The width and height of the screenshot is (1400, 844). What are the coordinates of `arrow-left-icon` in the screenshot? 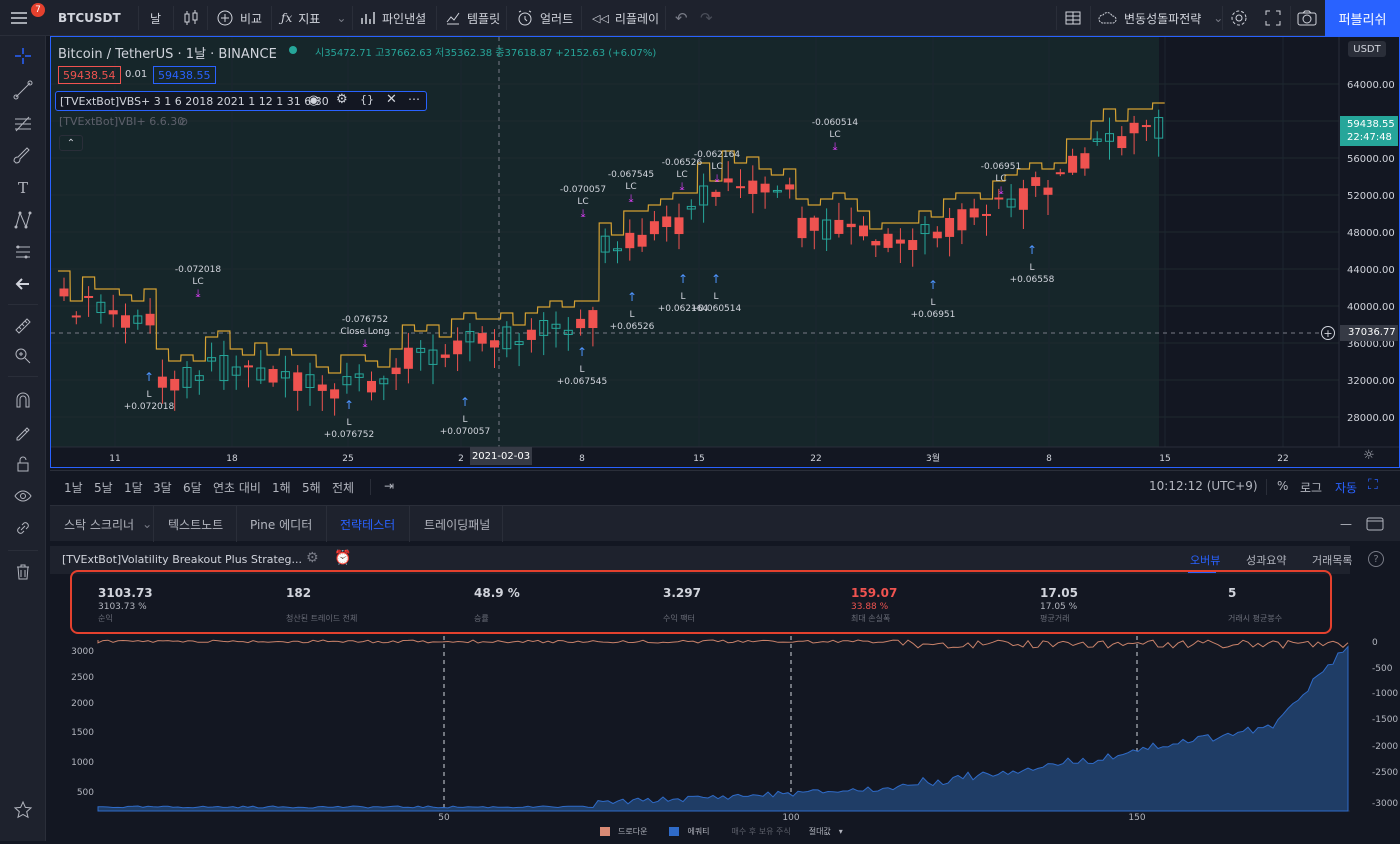 It's located at (23, 284).